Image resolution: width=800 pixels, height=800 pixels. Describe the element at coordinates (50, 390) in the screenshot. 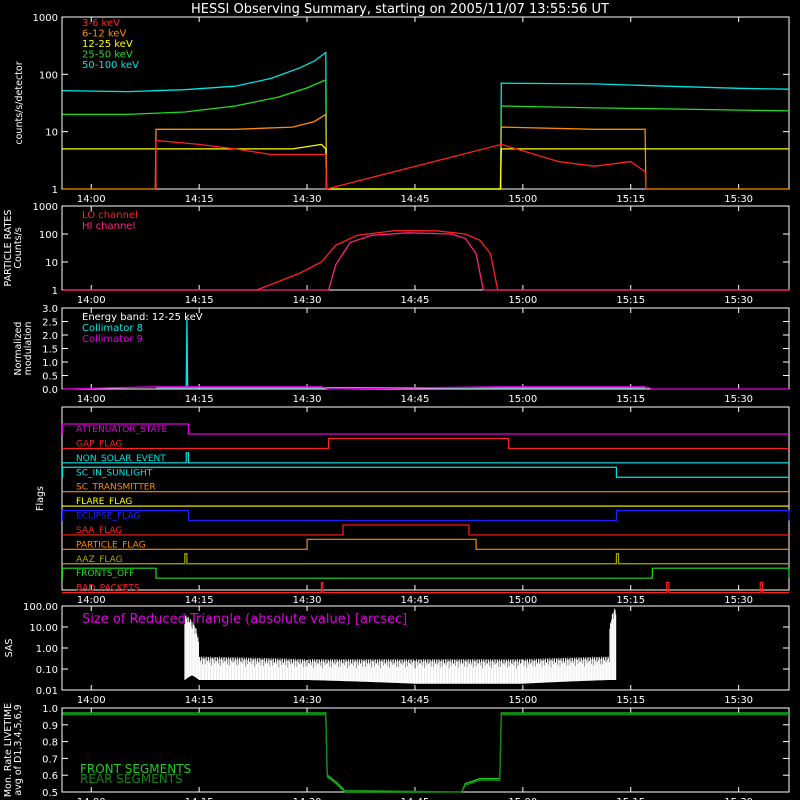

I see `modulation-panel-y-tick-label: 0.0` at that location.